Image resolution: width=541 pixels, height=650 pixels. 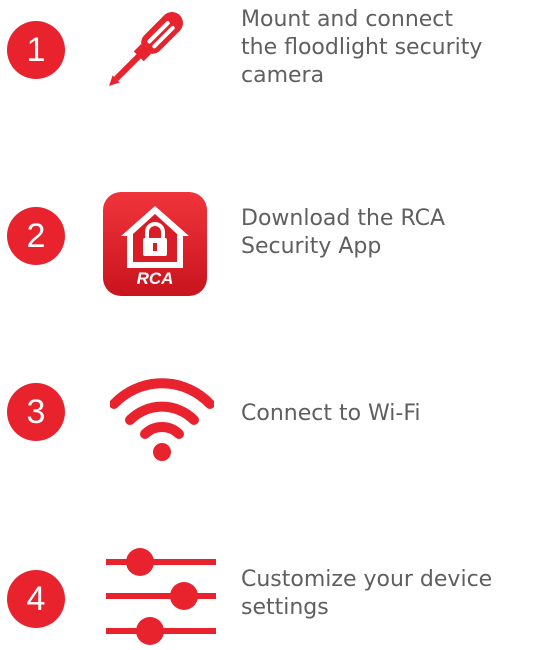 What do you see at coordinates (36, 599) in the screenshot?
I see `step-number-badge: 4` at bounding box center [36, 599].